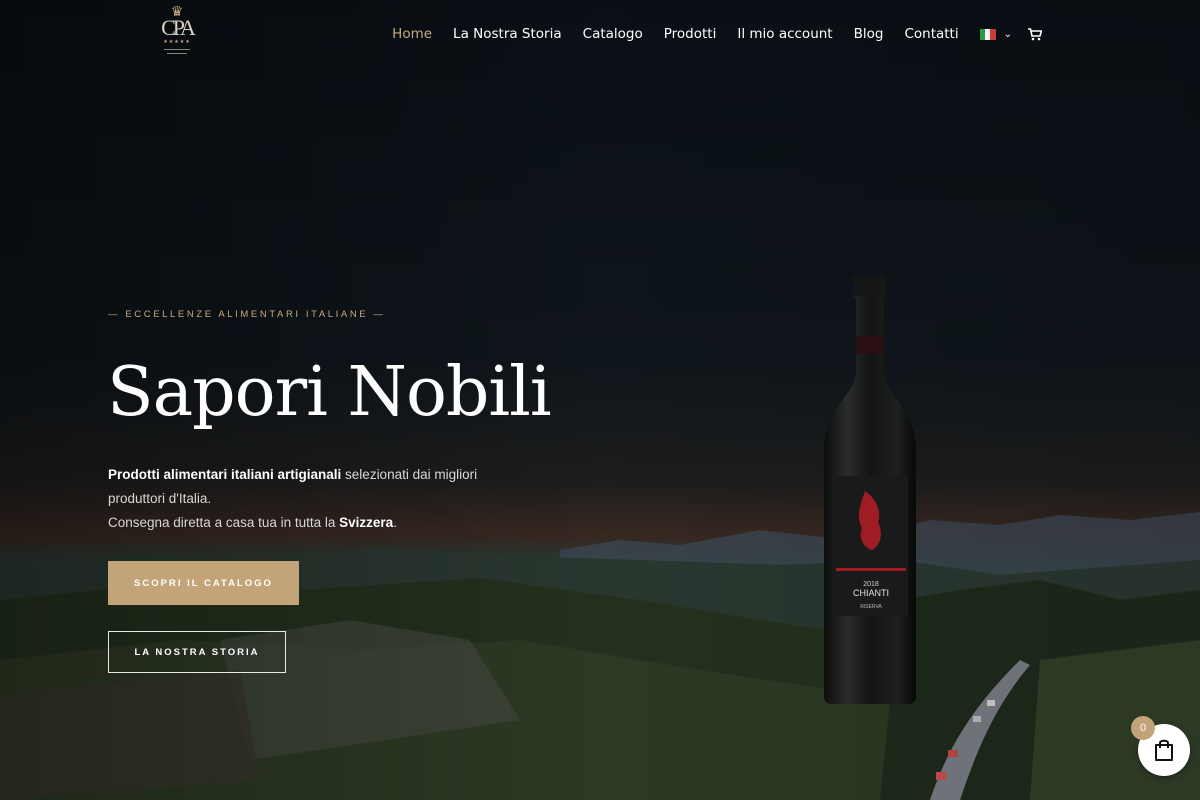 This screenshot has width=1200, height=800. Describe the element at coordinates (931, 34) in the screenshot. I see `nav-contatti: Contatti` at that location.